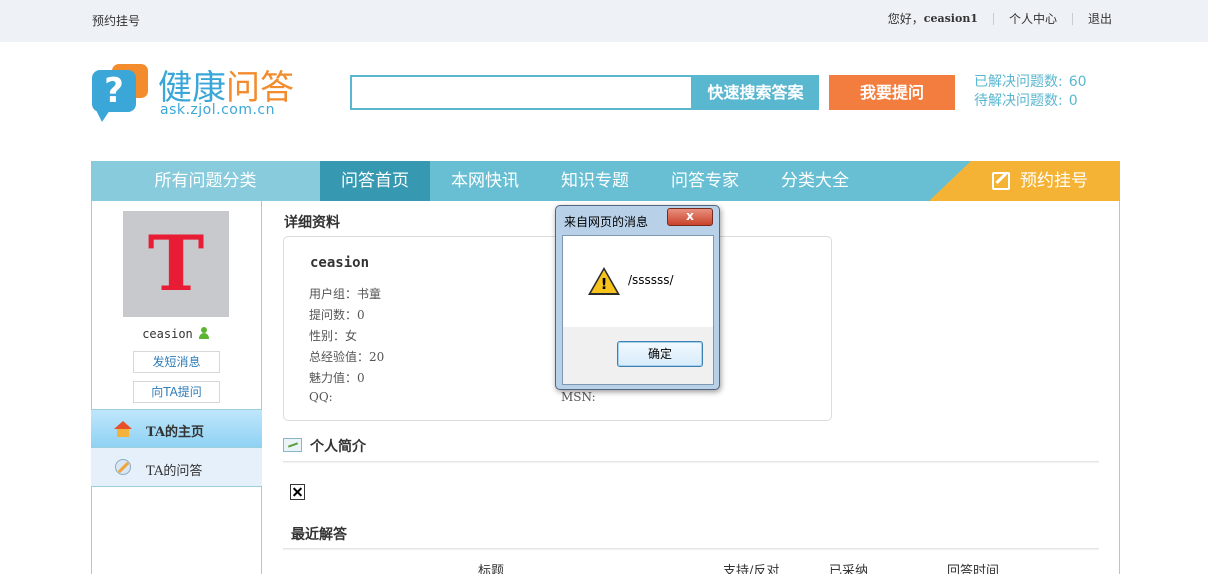  I want to click on profile-section-title: 详细资料, so click(312, 223).